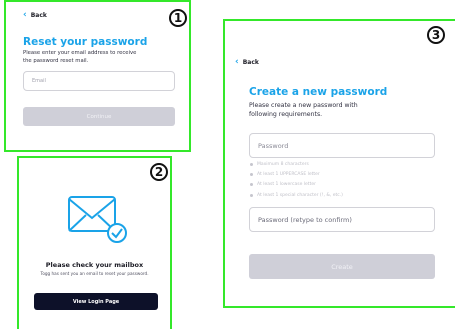  Describe the element at coordinates (94, 265) in the screenshot. I see `mailbox-title: Please check your mailbox` at that location.